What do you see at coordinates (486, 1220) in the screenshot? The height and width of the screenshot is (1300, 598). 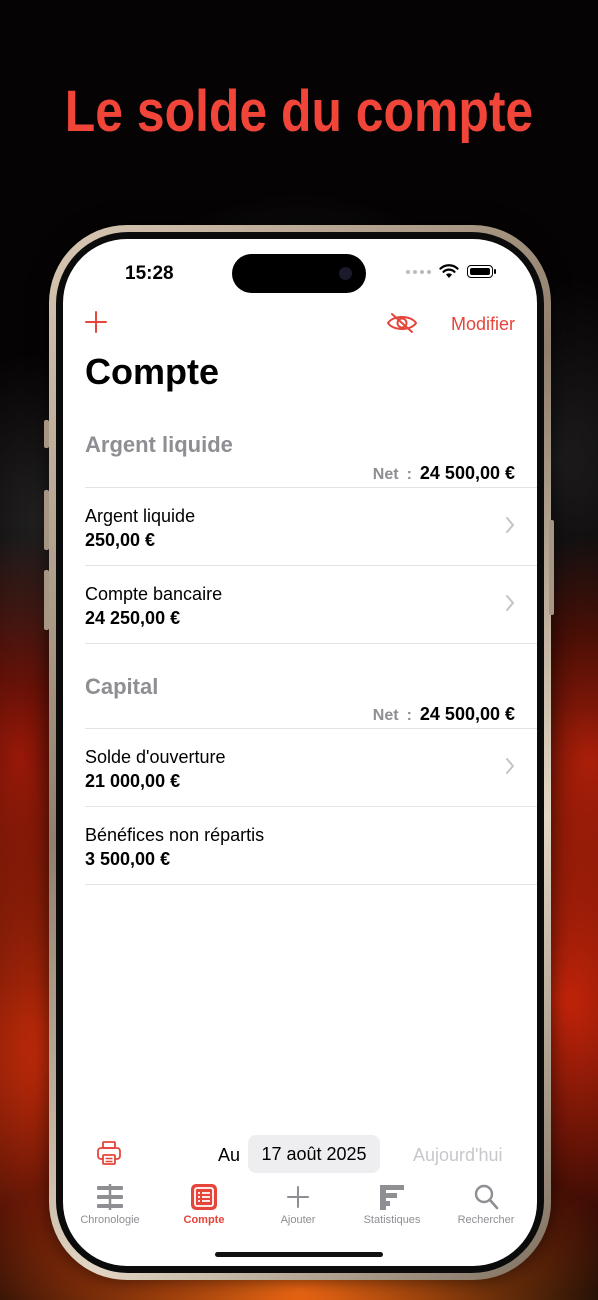 I see `tab-label: Rechercher` at bounding box center [486, 1220].